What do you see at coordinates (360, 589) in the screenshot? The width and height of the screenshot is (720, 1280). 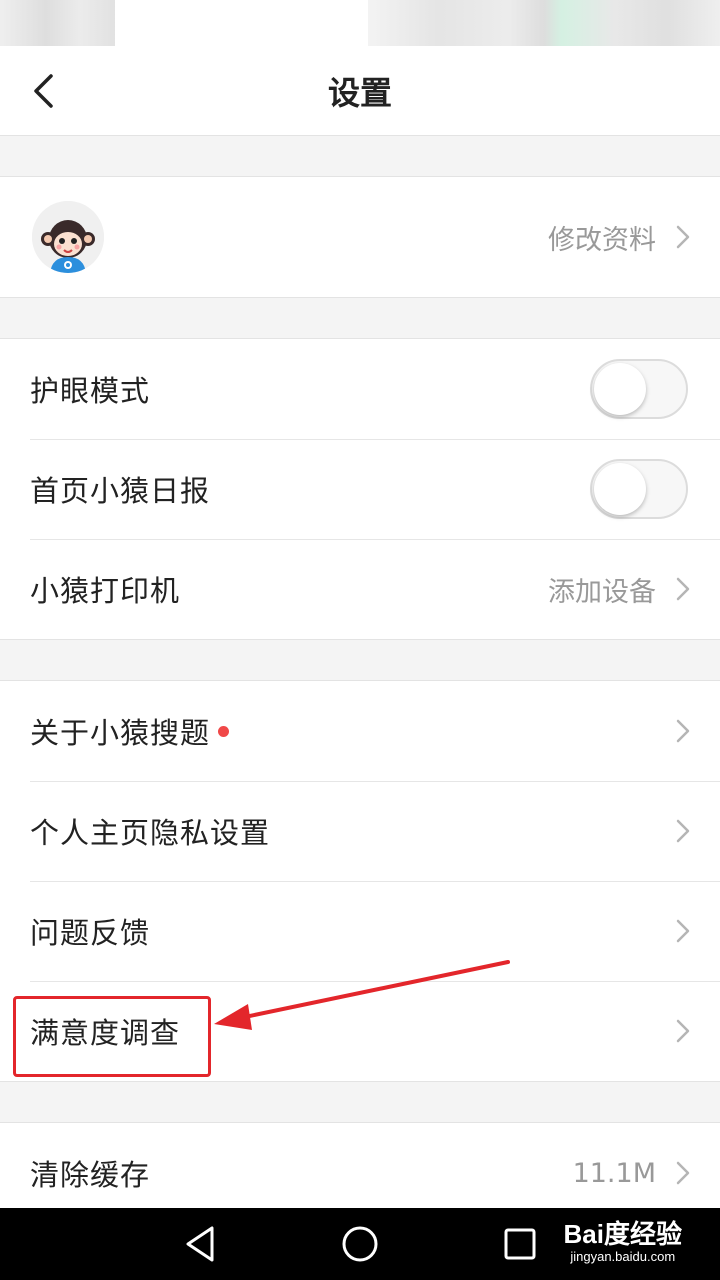 I see `printer-row: 小猿打印机 添加设备` at bounding box center [360, 589].